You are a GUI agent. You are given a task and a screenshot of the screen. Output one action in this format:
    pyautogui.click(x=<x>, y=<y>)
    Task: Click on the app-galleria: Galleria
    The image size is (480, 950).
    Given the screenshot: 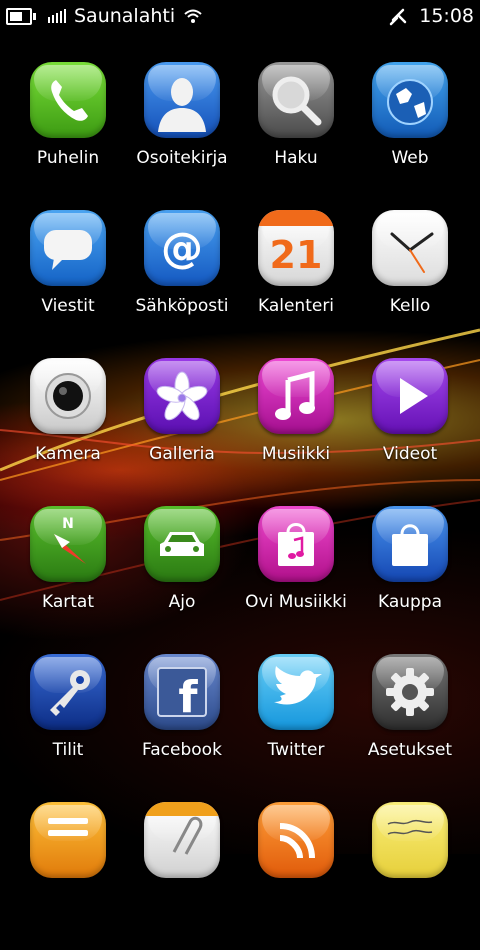 What is the action you would take?
    pyautogui.click(x=182, y=432)
    